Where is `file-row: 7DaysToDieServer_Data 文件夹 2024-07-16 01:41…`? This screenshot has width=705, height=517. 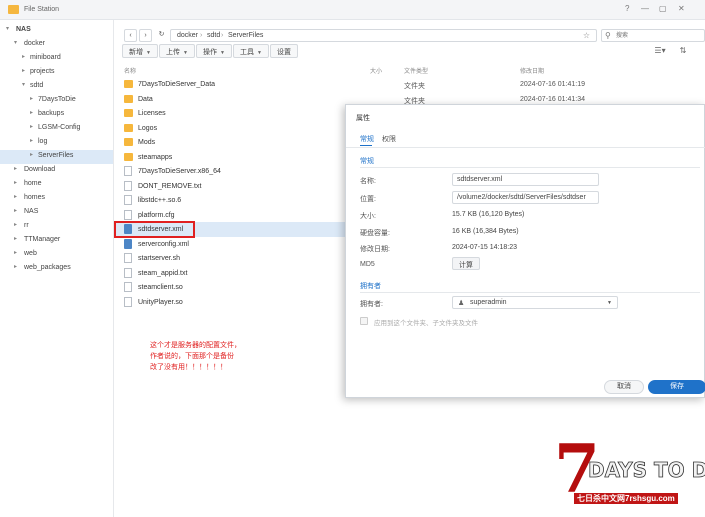
file-row: 7DaysToDieServer_Data 文件夹 2024-07-16 01:41… is located at coordinates (409, 84).